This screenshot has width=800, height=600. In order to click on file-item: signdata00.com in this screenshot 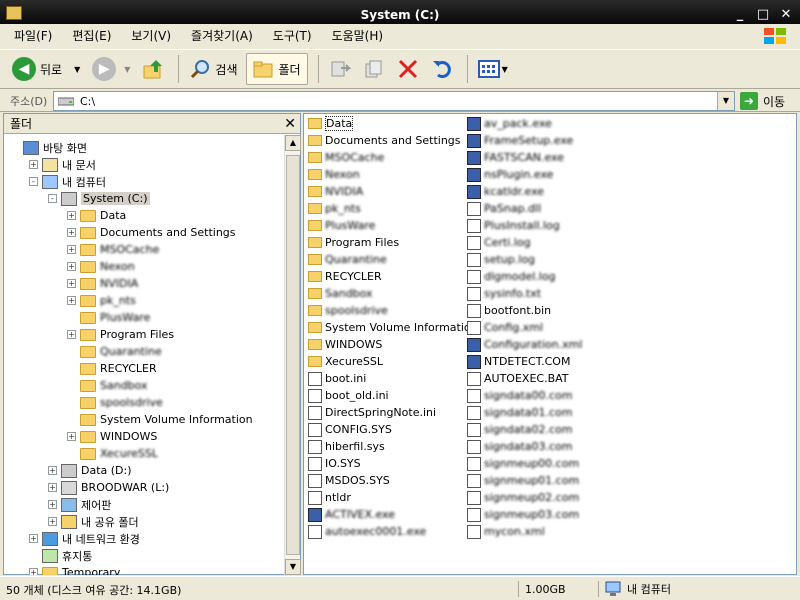, I will do `click(520, 395)`.